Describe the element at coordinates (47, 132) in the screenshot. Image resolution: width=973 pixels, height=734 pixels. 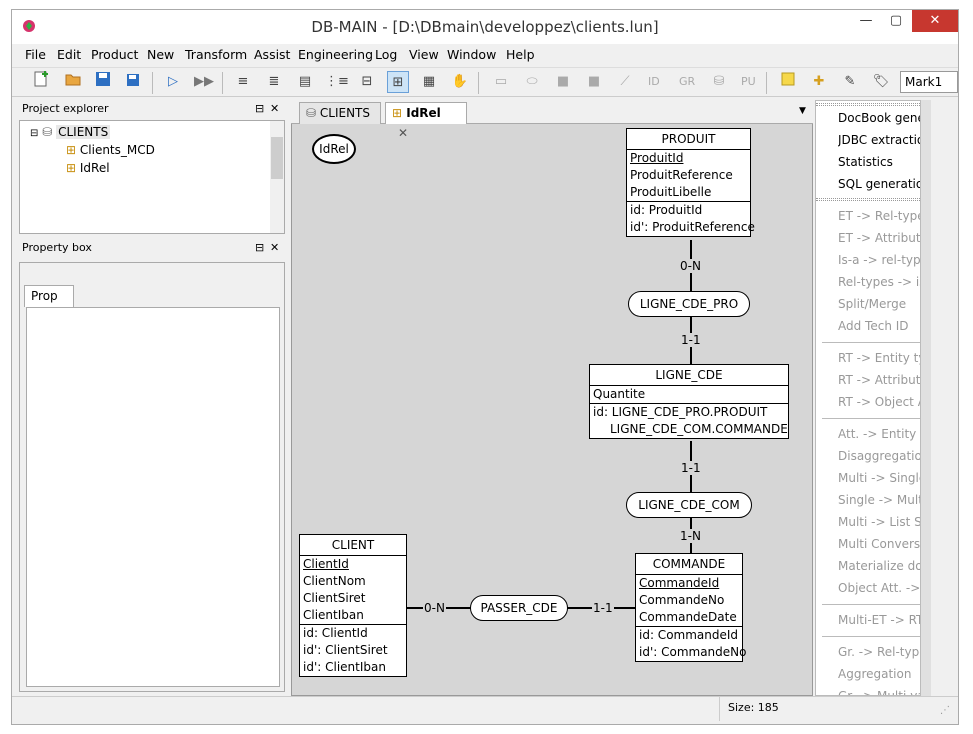
I see `database-icon: ⛁` at that location.